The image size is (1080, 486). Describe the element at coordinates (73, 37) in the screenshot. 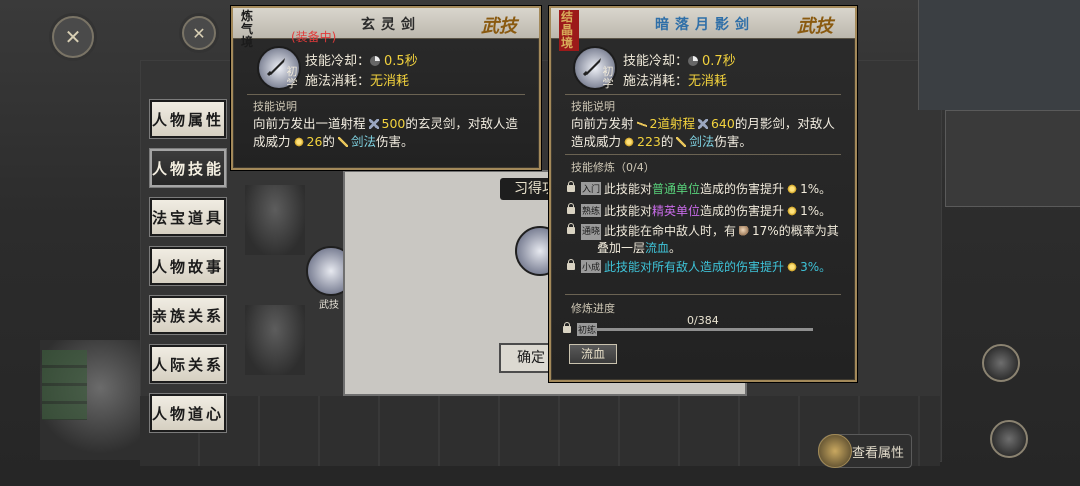

I see `close-icon: ✕` at that location.